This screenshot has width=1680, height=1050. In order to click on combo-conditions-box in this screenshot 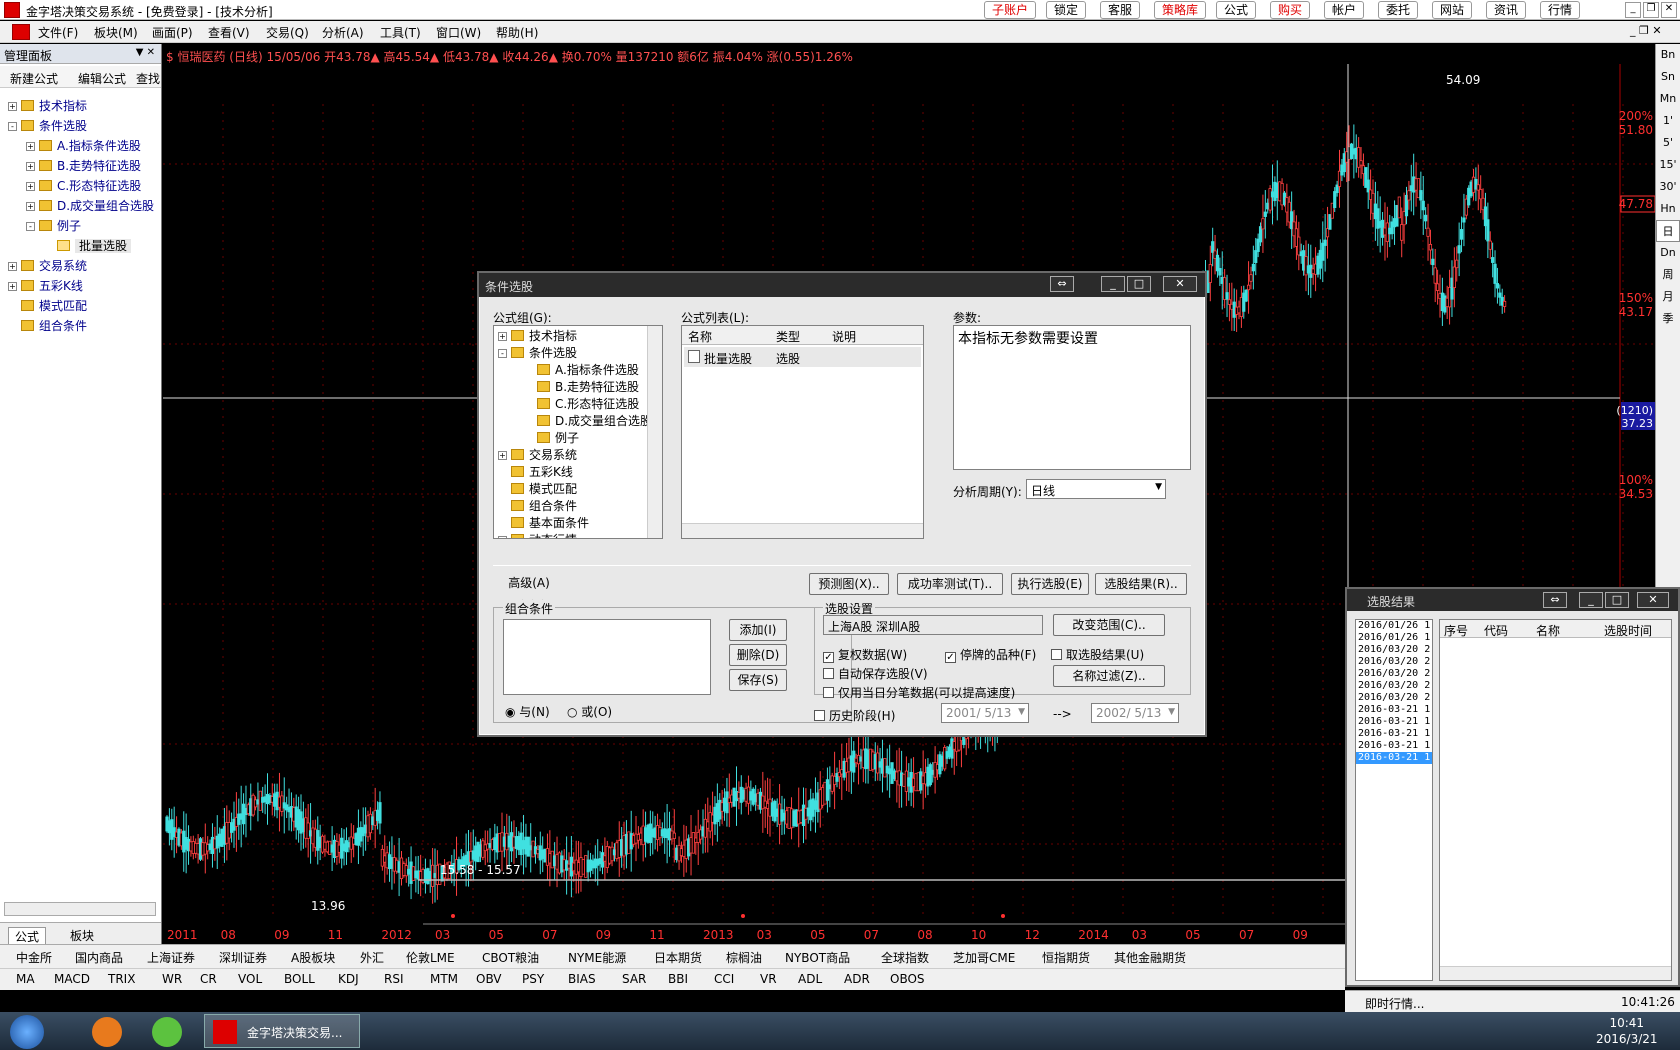, I will do `click(607, 657)`.